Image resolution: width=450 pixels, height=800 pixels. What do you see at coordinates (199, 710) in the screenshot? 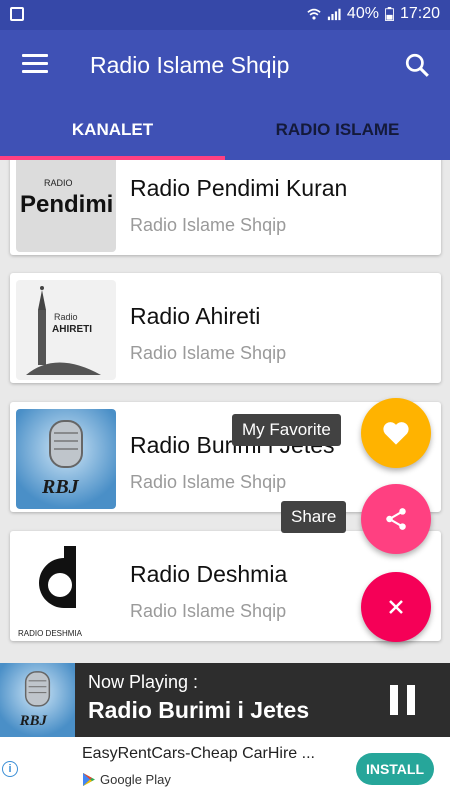
I see `now-playing-station: Radio Burimi i Jetes` at bounding box center [199, 710].